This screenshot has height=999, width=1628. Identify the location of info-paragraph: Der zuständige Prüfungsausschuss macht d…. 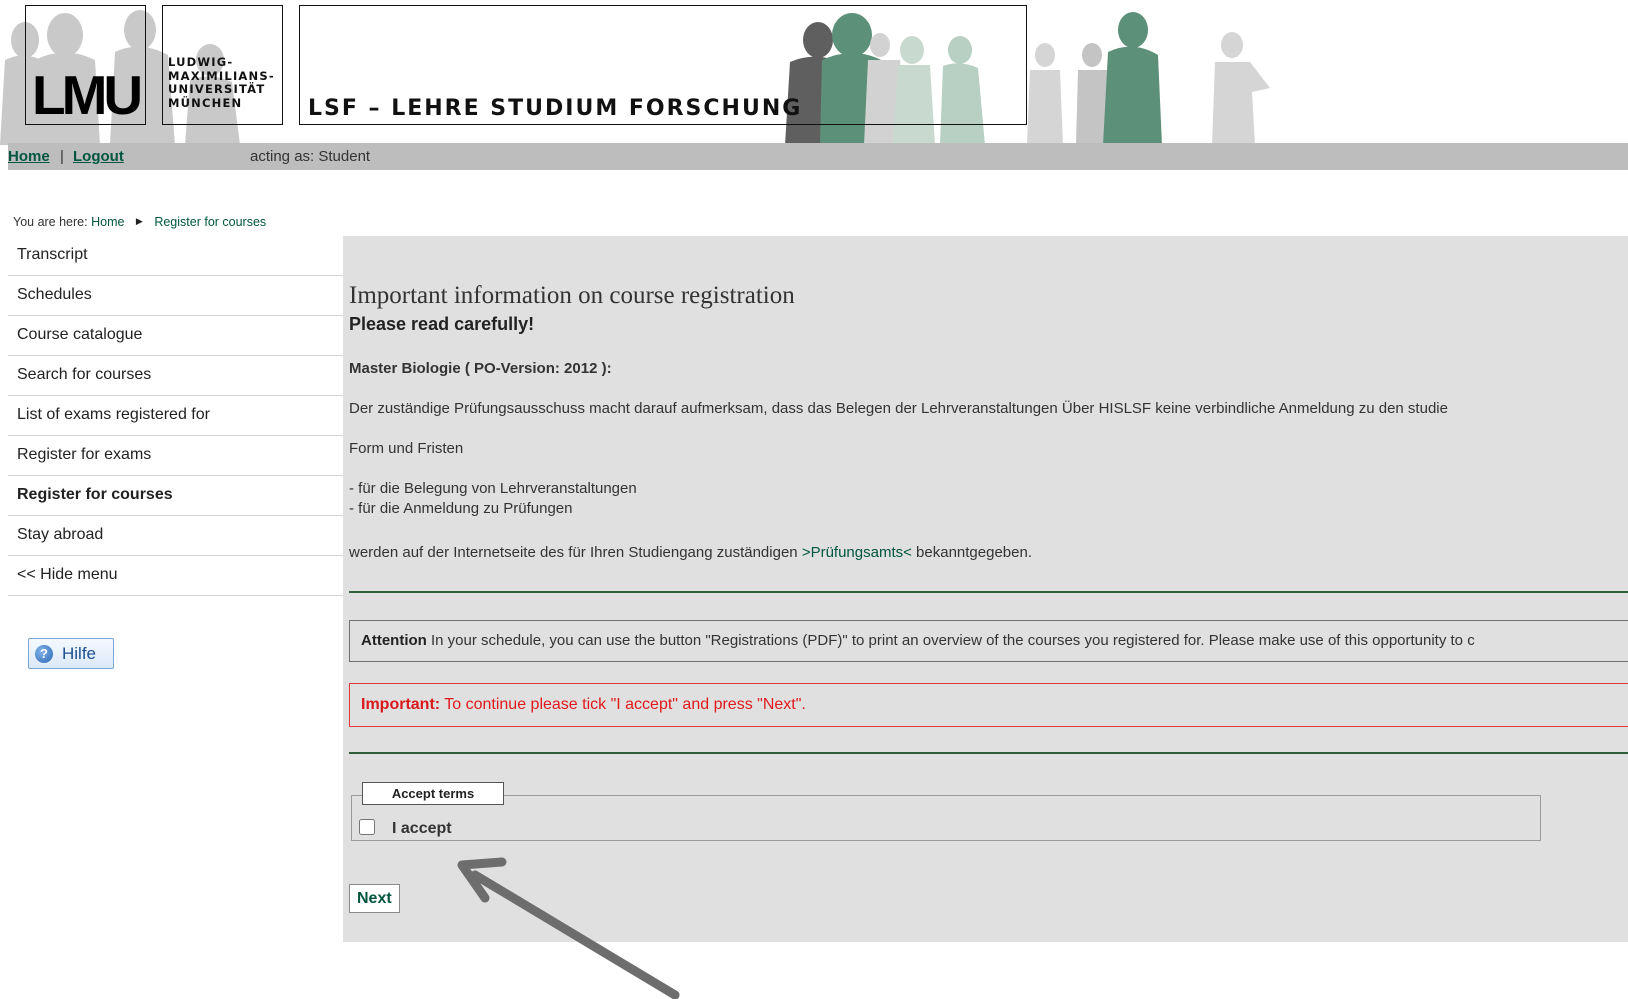
(898, 408).